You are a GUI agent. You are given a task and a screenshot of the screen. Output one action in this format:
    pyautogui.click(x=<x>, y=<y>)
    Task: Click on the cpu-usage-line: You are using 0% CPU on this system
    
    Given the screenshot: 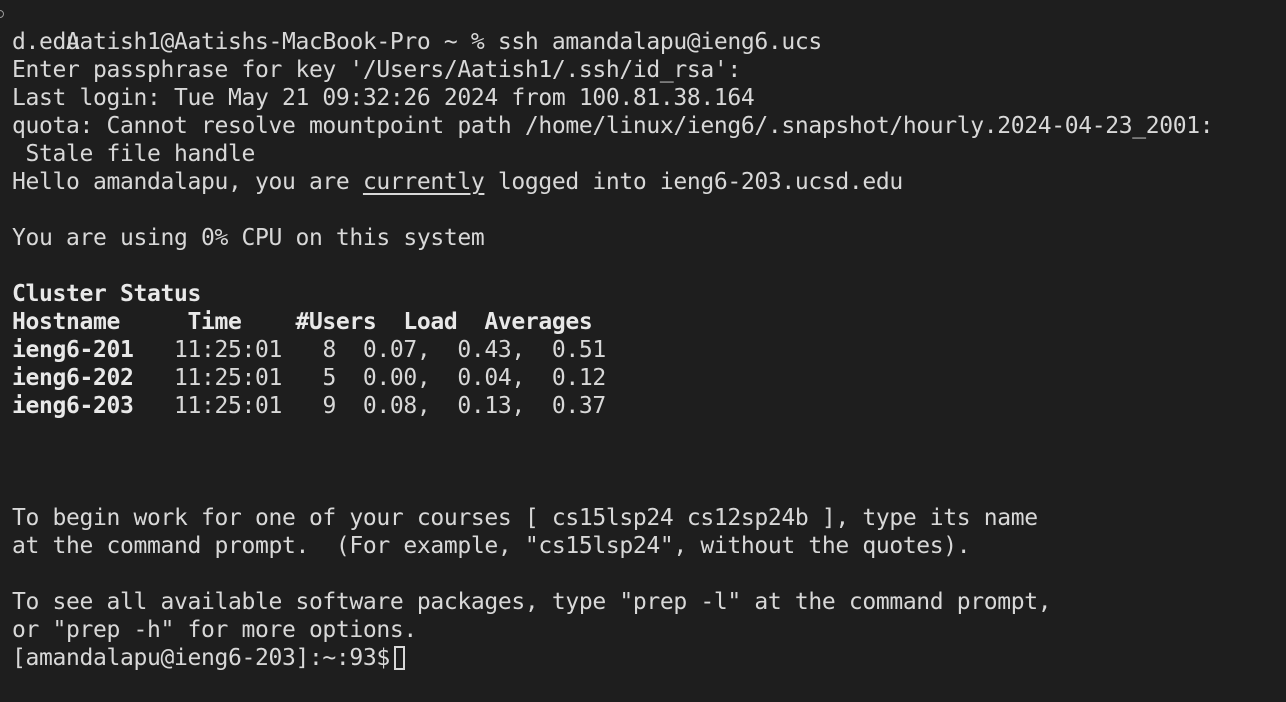 What is the action you would take?
    pyautogui.click(x=248, y=238)
    